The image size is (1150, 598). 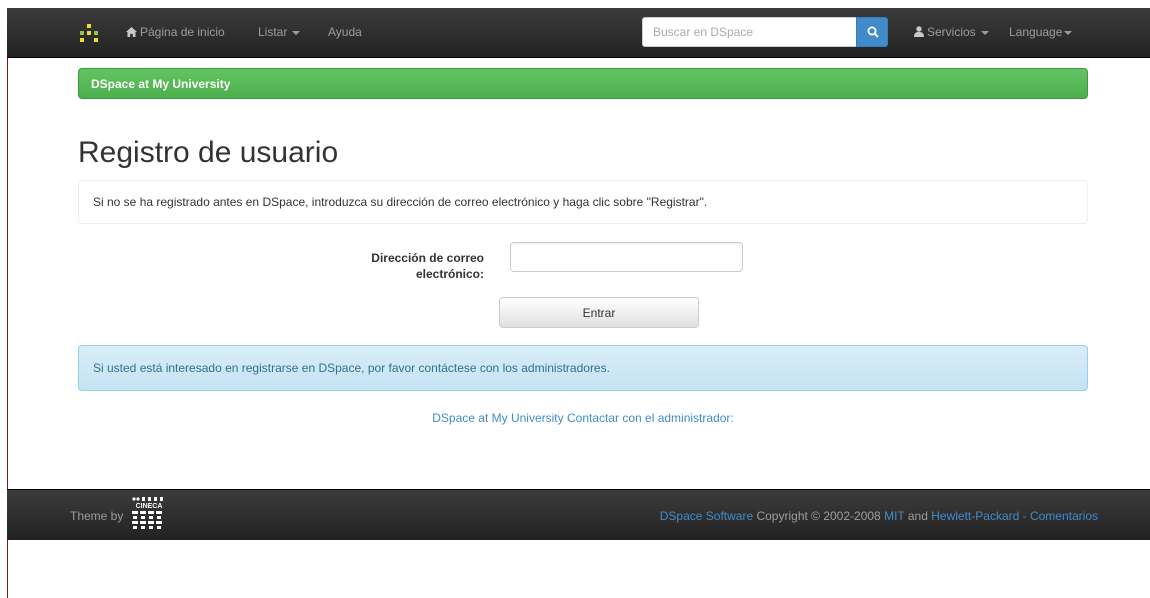 I want to click on and-text: and, so click(x=917, y=516).